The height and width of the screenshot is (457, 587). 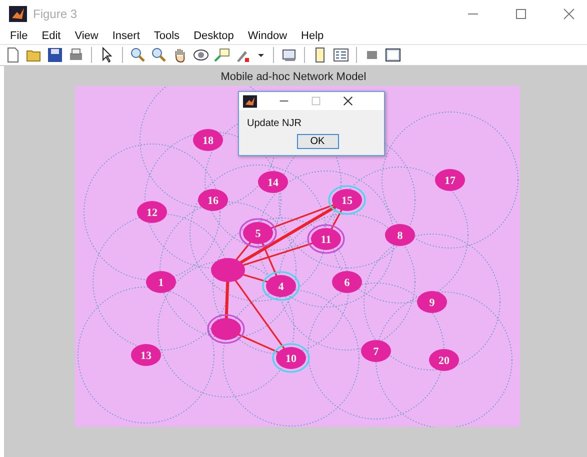 I want to click on zoom-out-icon, so click(x=159, y=55).